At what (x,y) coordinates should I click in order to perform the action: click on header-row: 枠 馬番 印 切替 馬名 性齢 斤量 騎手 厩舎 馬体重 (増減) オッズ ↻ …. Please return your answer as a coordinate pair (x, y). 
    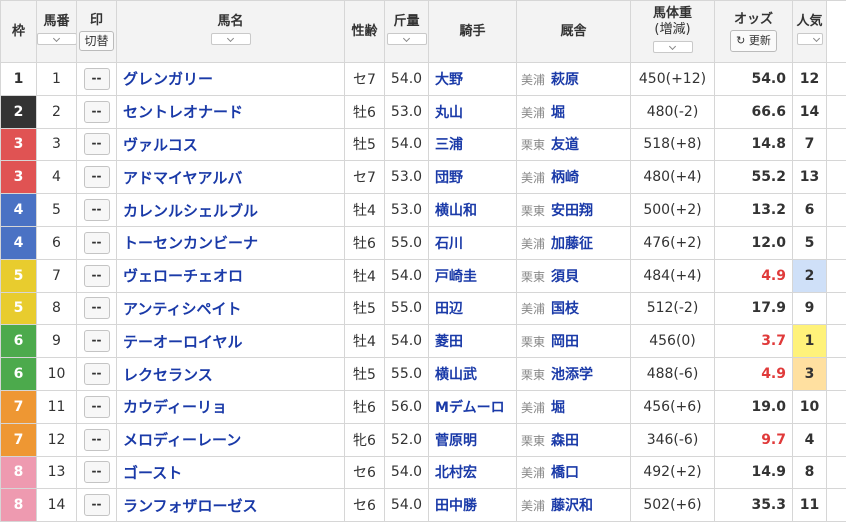
    Looking at the image, I should click on (423, 31).